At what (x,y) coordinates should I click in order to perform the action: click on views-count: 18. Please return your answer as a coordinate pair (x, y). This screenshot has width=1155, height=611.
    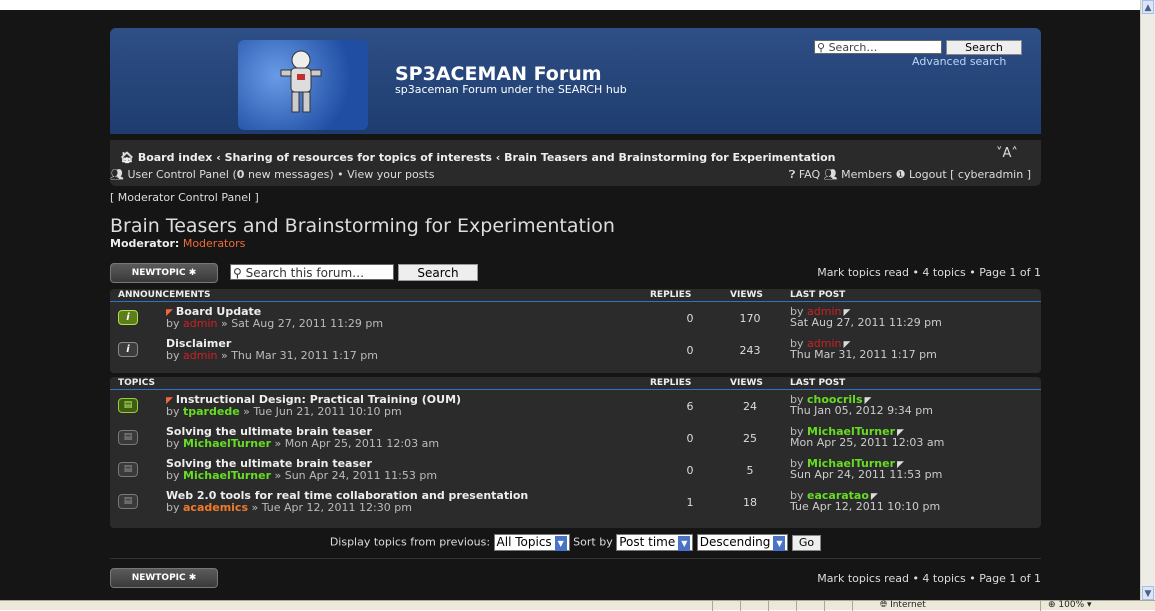
    Looking at the image, I should click on (750, 502).